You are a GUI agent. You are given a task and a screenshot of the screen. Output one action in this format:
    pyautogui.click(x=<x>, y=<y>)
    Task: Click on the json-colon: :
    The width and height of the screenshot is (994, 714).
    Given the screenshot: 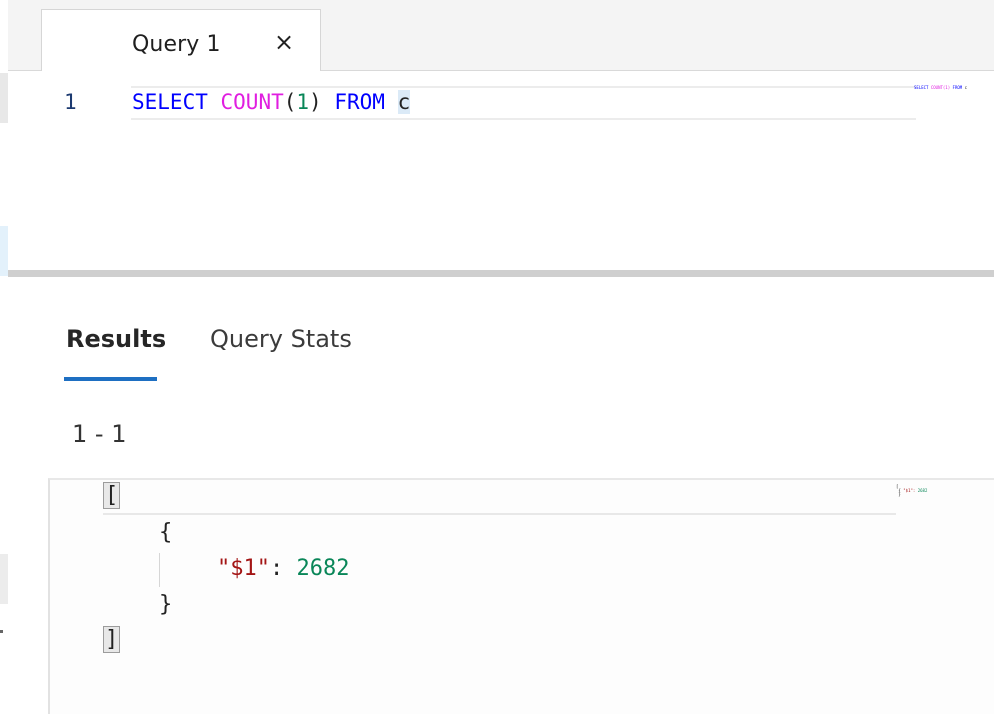 What is the action you would take?
    pyautogui.click(x=276, y=568)
    